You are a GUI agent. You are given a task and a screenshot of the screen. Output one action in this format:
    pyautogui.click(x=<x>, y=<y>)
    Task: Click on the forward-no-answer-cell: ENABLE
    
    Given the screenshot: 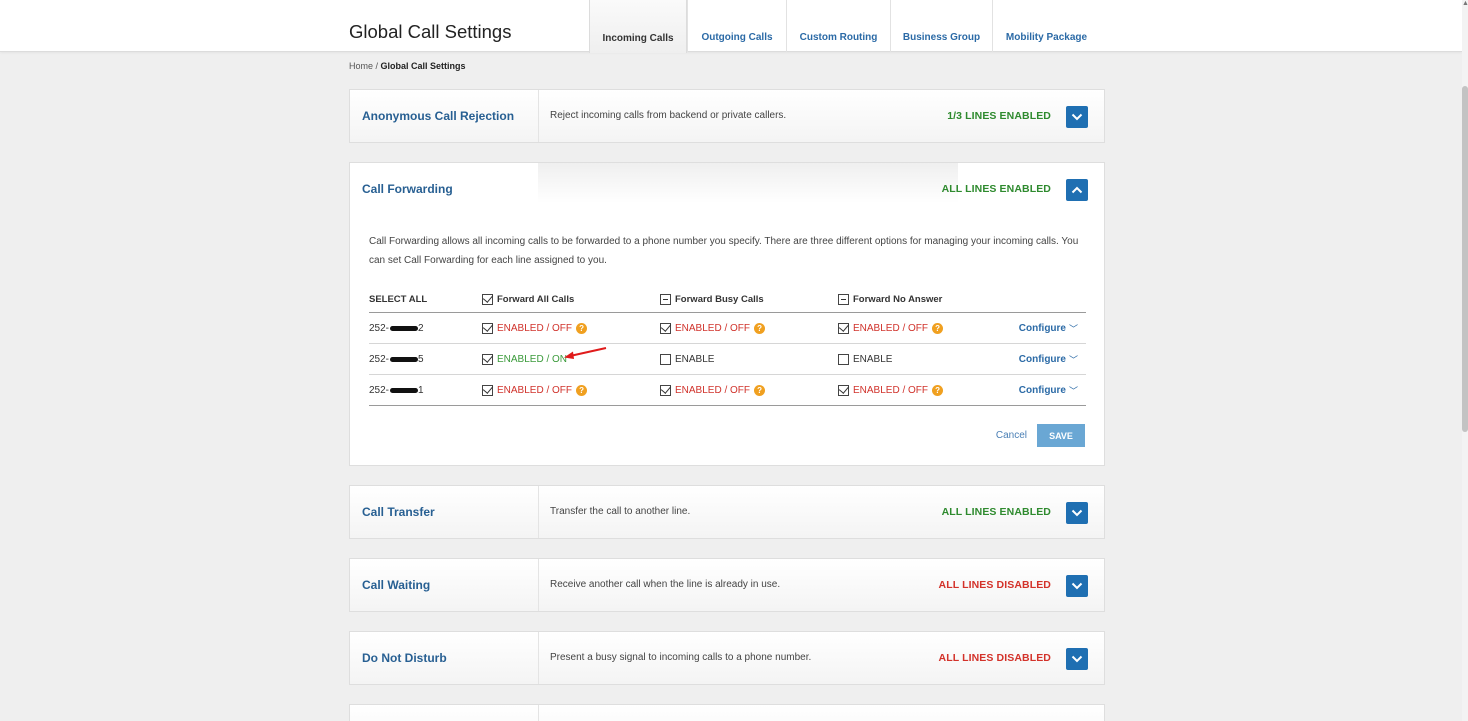 What is the action you would take?
    pyautogui.click(x=865, y=359)
    